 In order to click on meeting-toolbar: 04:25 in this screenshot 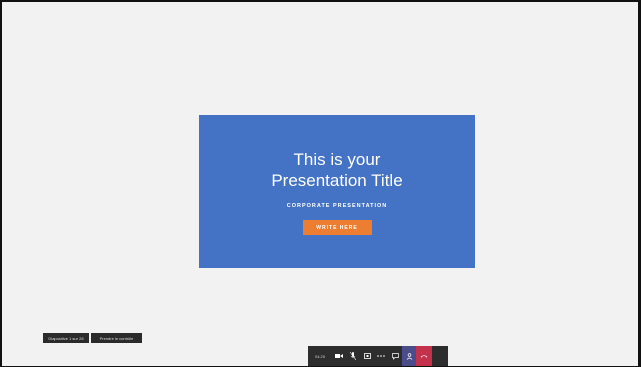, I will do `click(378, 356)`.